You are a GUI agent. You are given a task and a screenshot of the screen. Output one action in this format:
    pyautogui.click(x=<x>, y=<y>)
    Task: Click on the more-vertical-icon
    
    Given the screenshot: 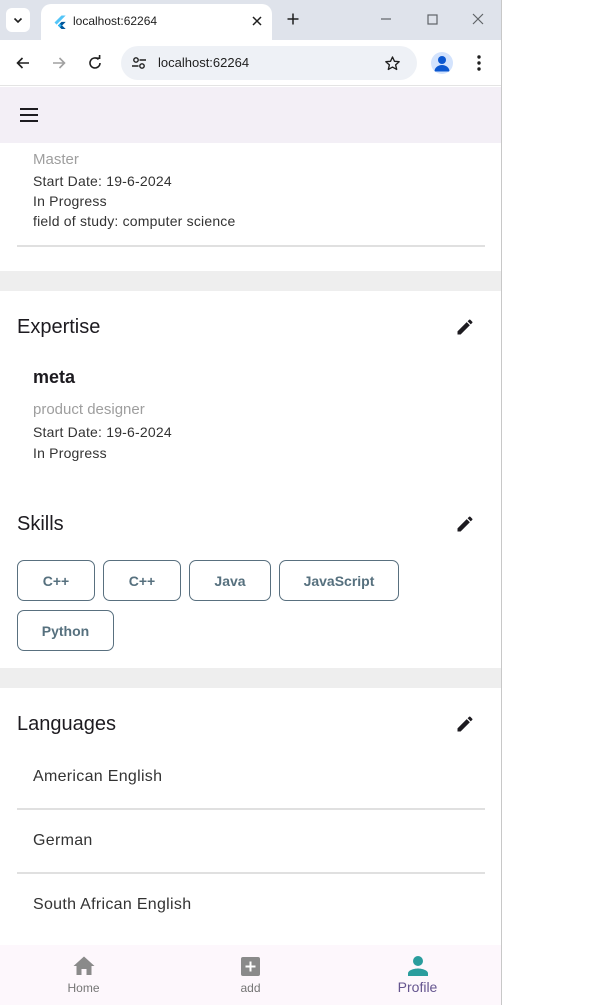 What is the action you would take?
    pyautogui.click(x=479, y=63)
    